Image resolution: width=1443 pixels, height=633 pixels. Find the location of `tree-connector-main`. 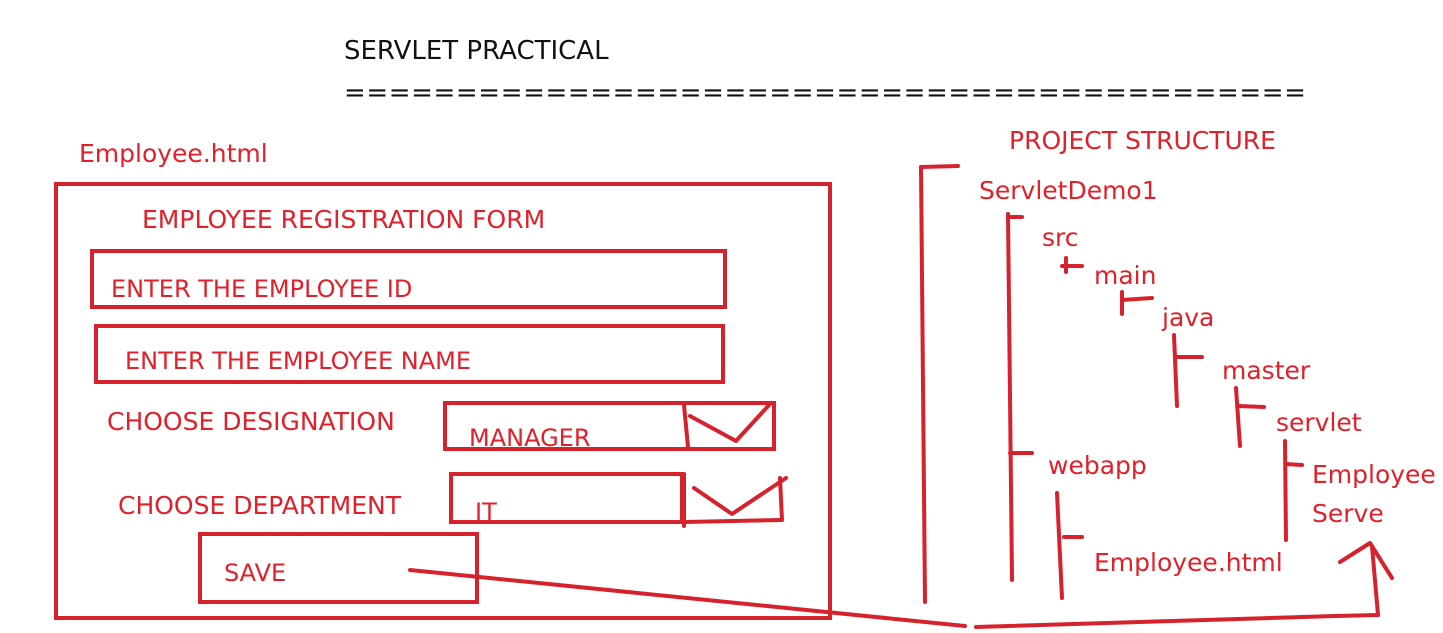

tree-connector-main is located at coordinates (1137, 303).